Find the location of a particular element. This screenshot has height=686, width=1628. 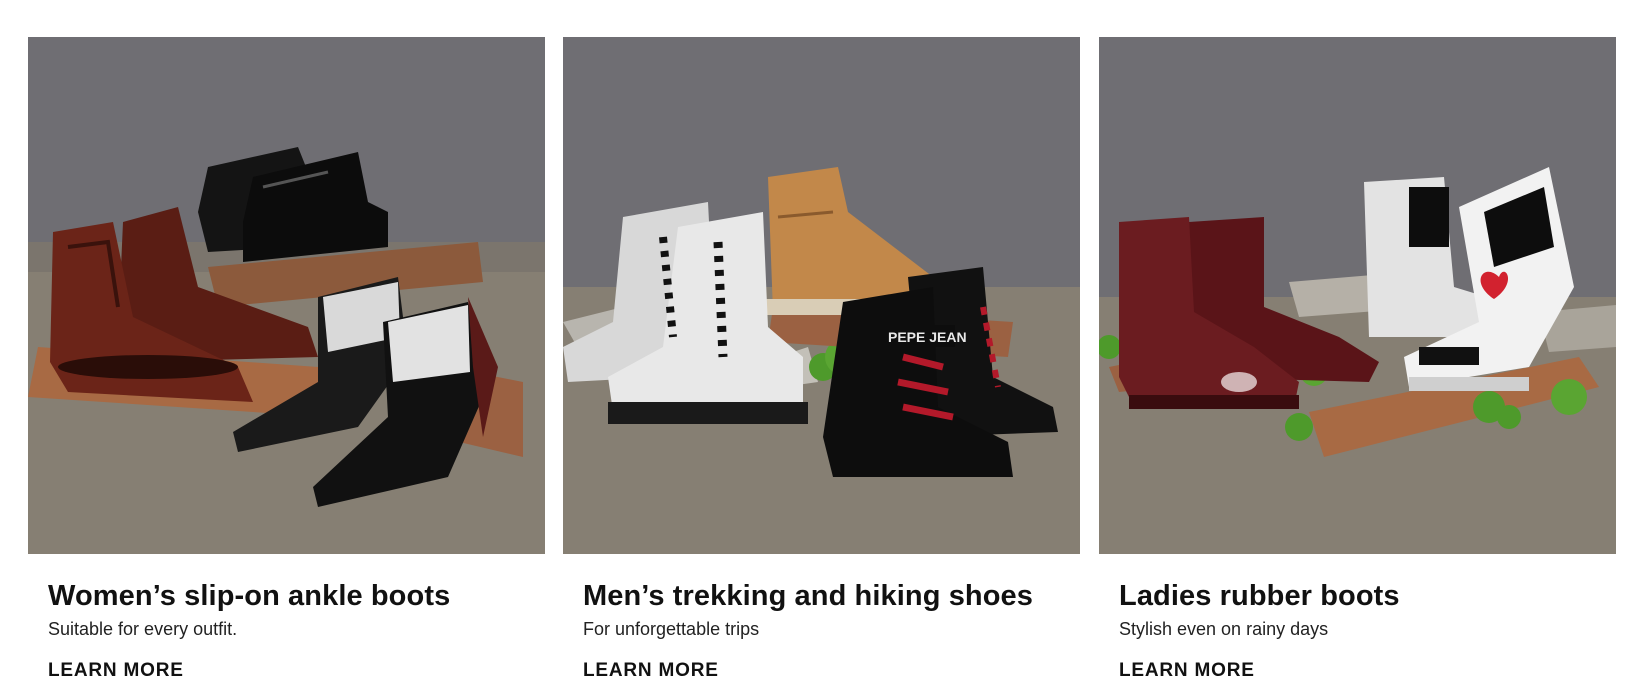

card-subtitle: Suitable for every outfit. is located at coordinates (143, 629).